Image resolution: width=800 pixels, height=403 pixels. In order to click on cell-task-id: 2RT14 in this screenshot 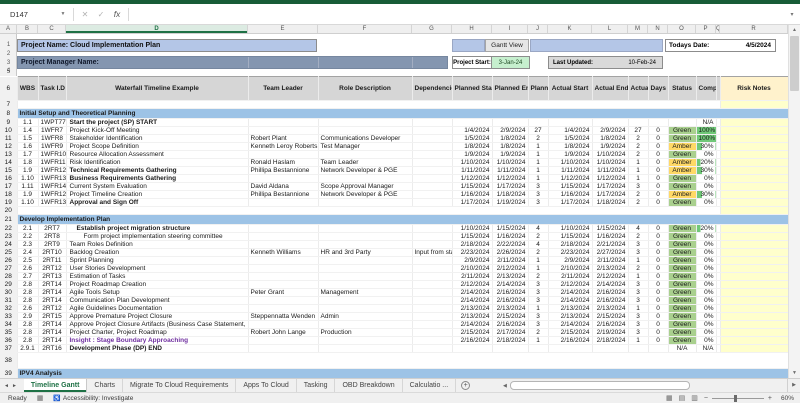, I will do `click(52, 284)`.